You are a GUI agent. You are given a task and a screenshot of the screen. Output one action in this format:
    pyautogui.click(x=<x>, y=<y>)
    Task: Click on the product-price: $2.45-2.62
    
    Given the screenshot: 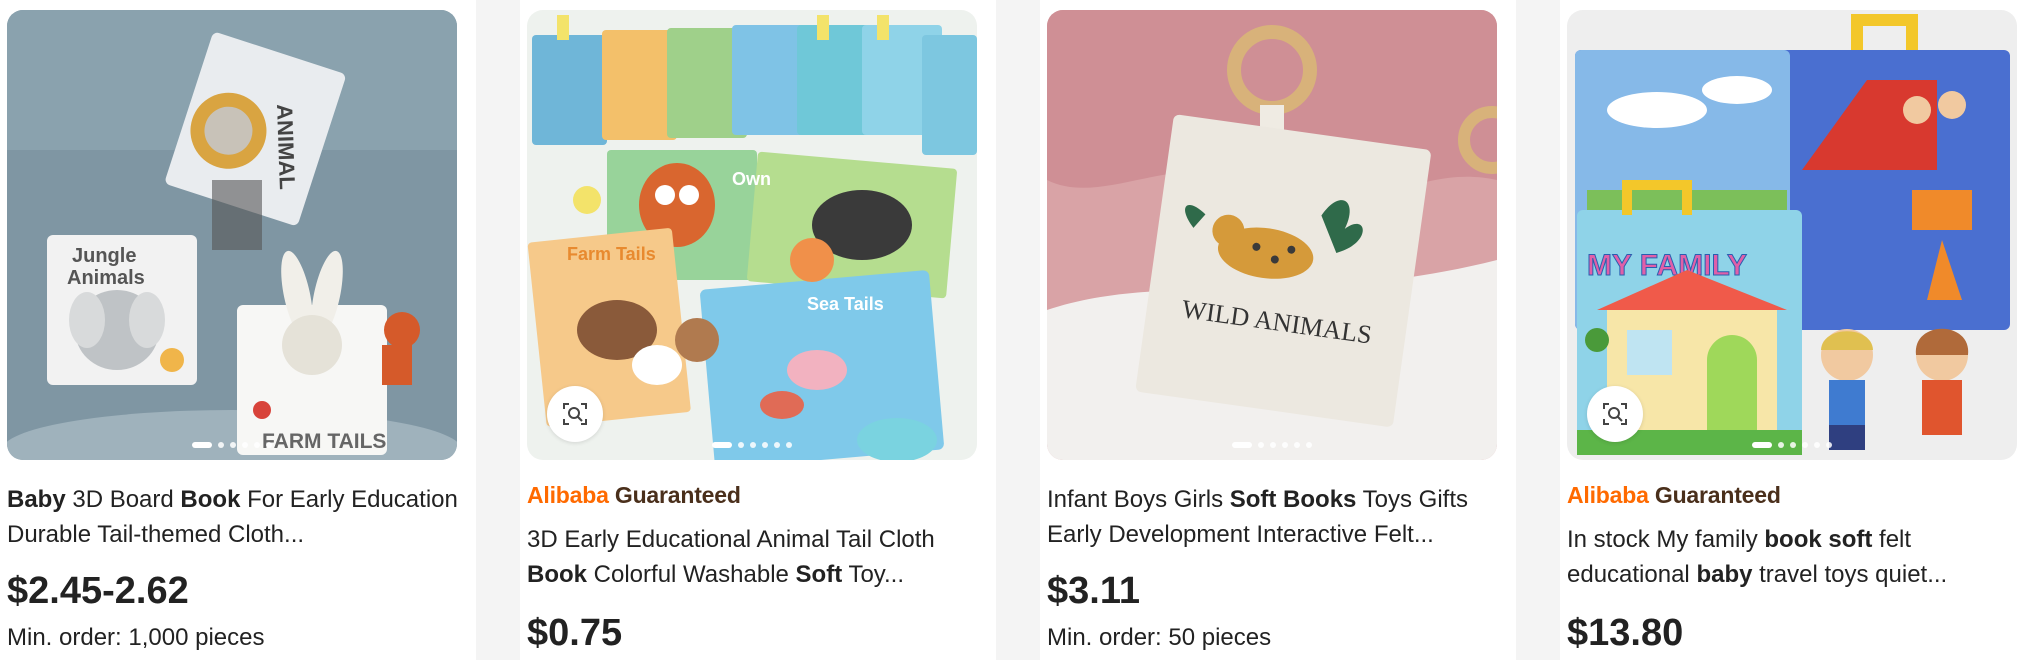 What is the action you would take?
    pyautogui.click(x=98, y=591)
    